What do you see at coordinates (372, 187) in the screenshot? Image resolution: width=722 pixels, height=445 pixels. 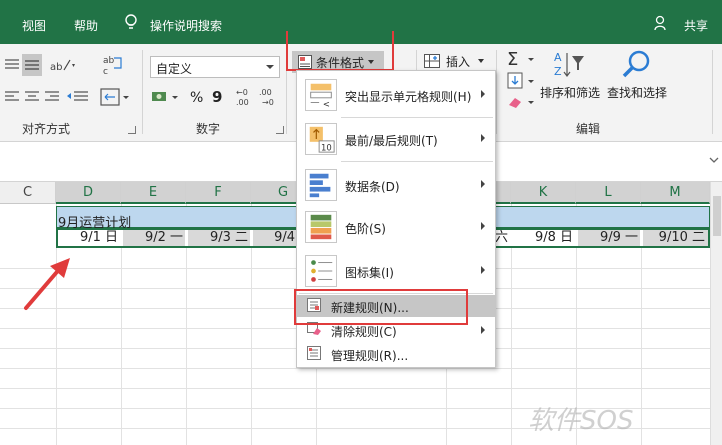 I see `menu-item-label: 数据条(D)` at bounding box center [372, 187].